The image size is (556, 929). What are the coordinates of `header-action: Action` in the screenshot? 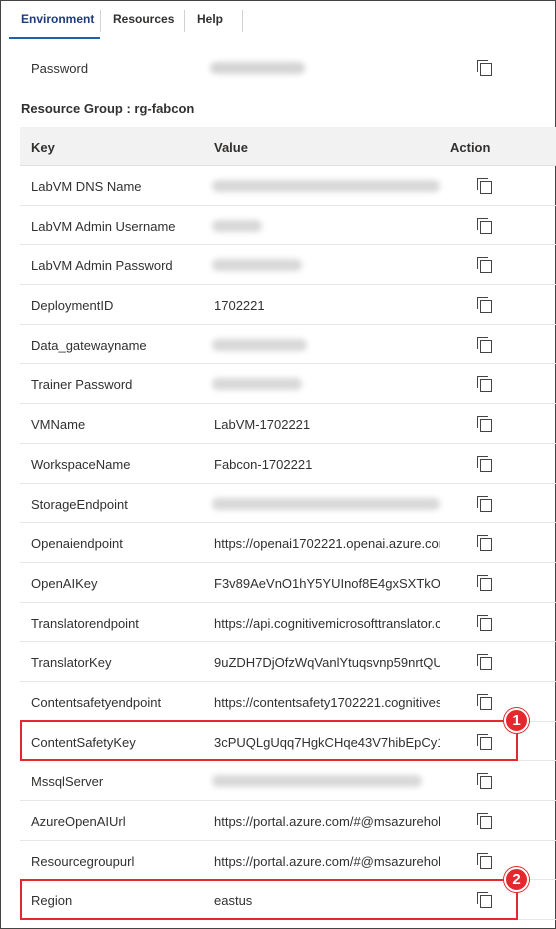 It's located at (470, 147).